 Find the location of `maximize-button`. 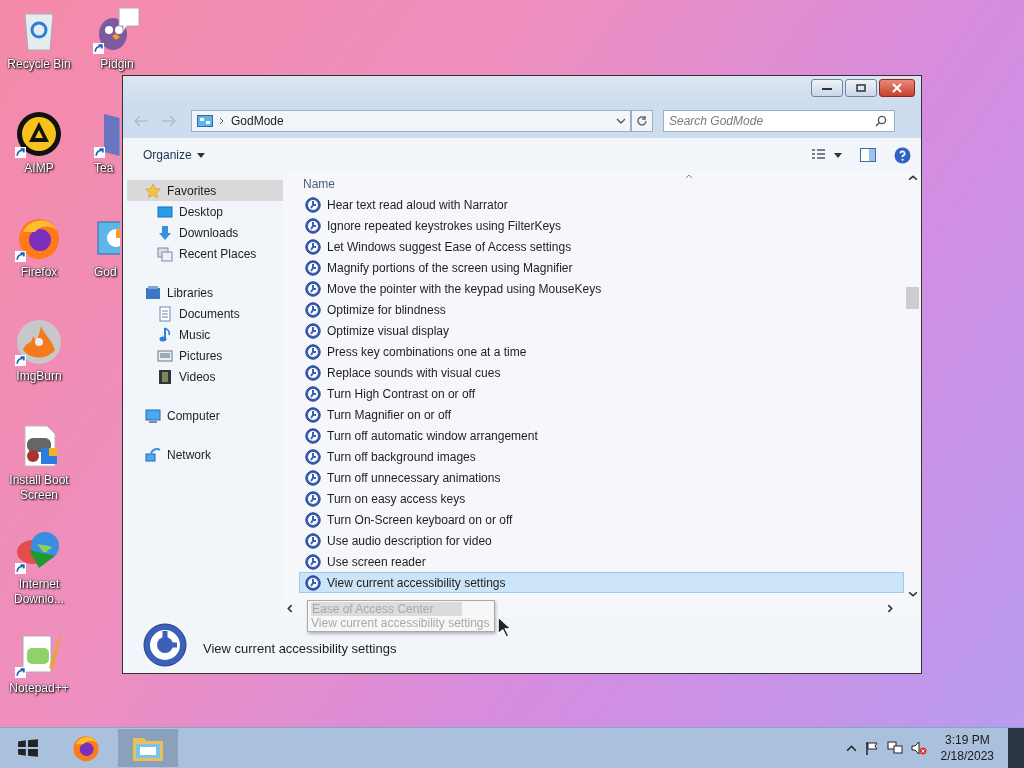

maximize-button is located at coordinates (861, 88).